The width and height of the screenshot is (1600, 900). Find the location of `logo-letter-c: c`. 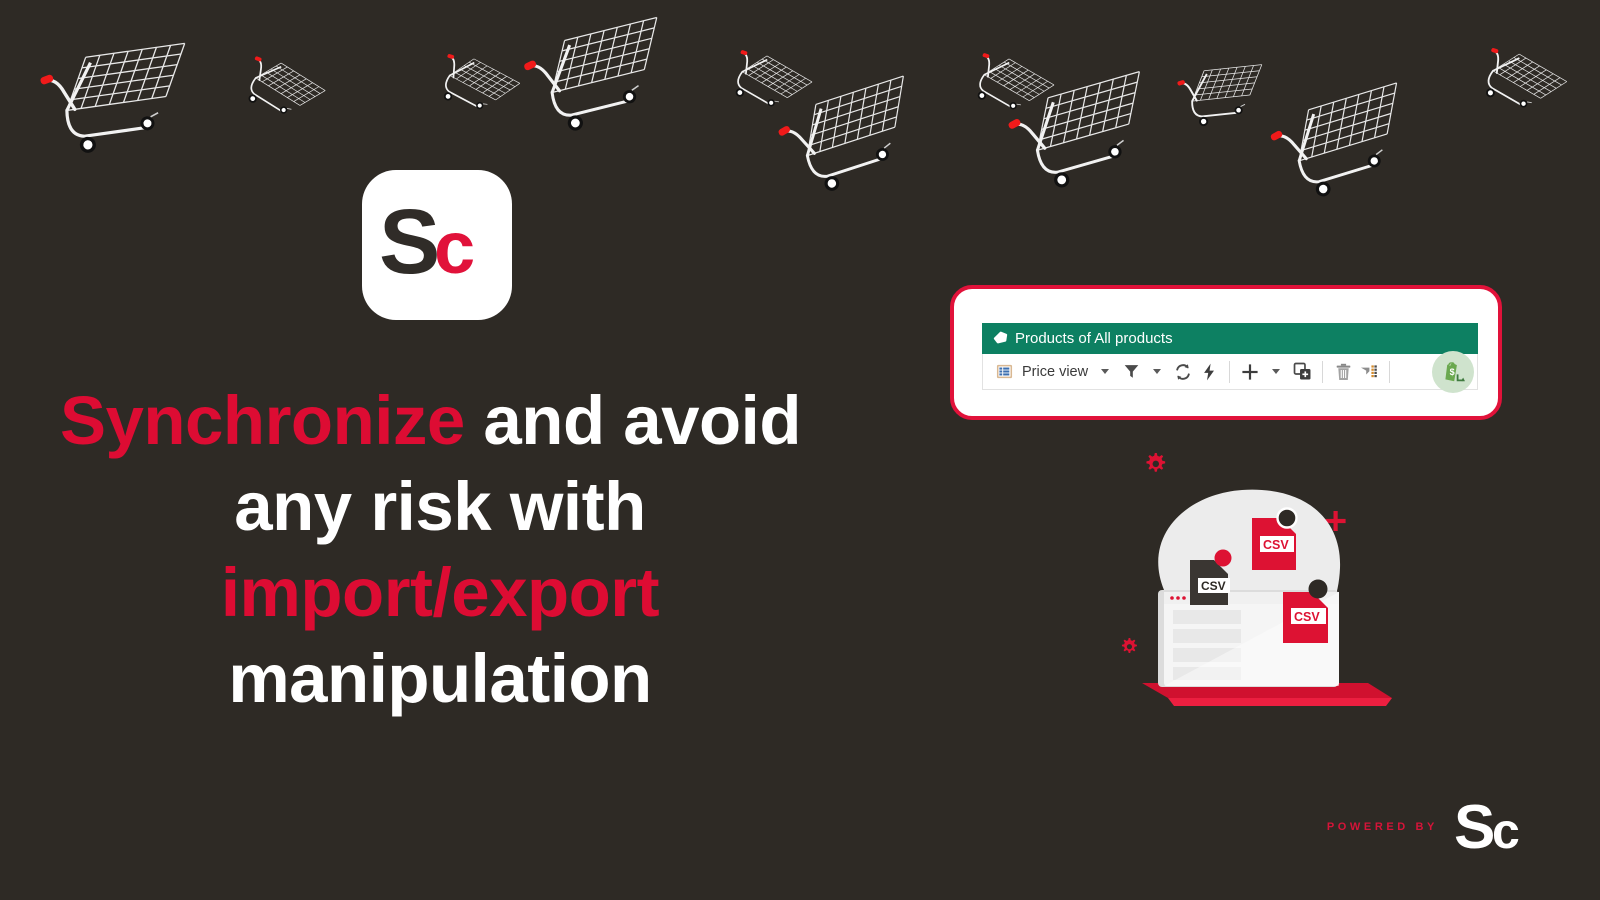

logo-letter-c: c is located at coordinates (454, 247).